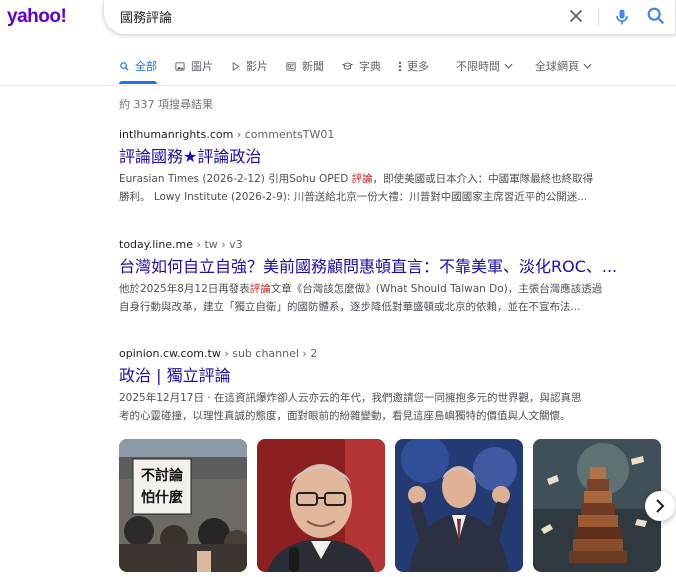  I want to click on news-icon, so click(291, 66).